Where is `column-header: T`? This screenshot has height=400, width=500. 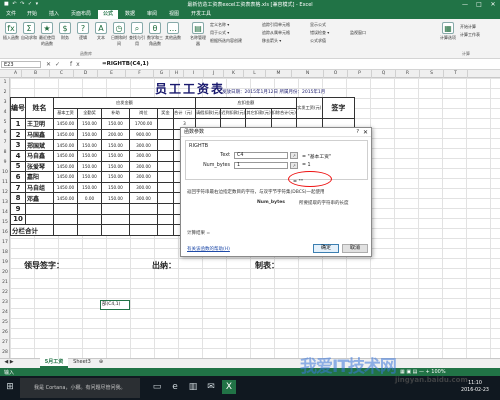
column-header: T is located at coordinates (456, 74).